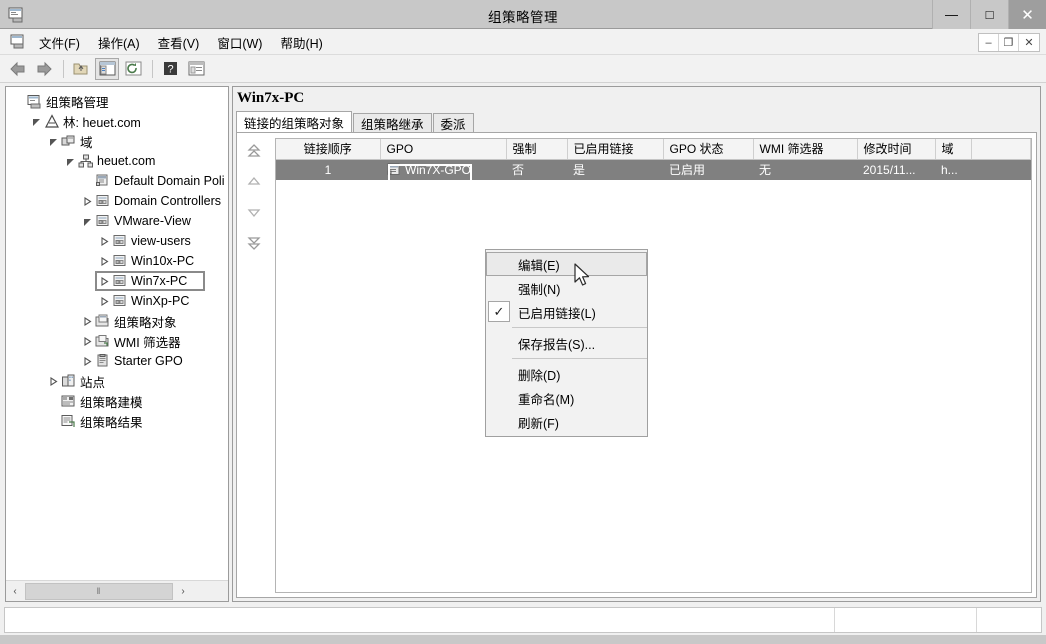 The image size is (1046, 644). Describe the element at coordinates (119, 42) in the screenshot. I see `menu-action: 操作(A)` at that location.